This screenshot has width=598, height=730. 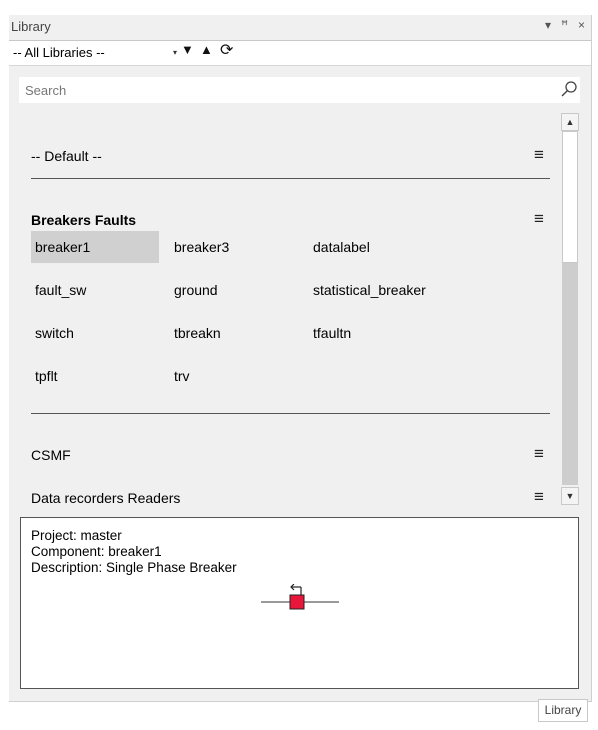 I want to click on category-breakers-faults: Breakers Faults, so click(x=83, y=220).